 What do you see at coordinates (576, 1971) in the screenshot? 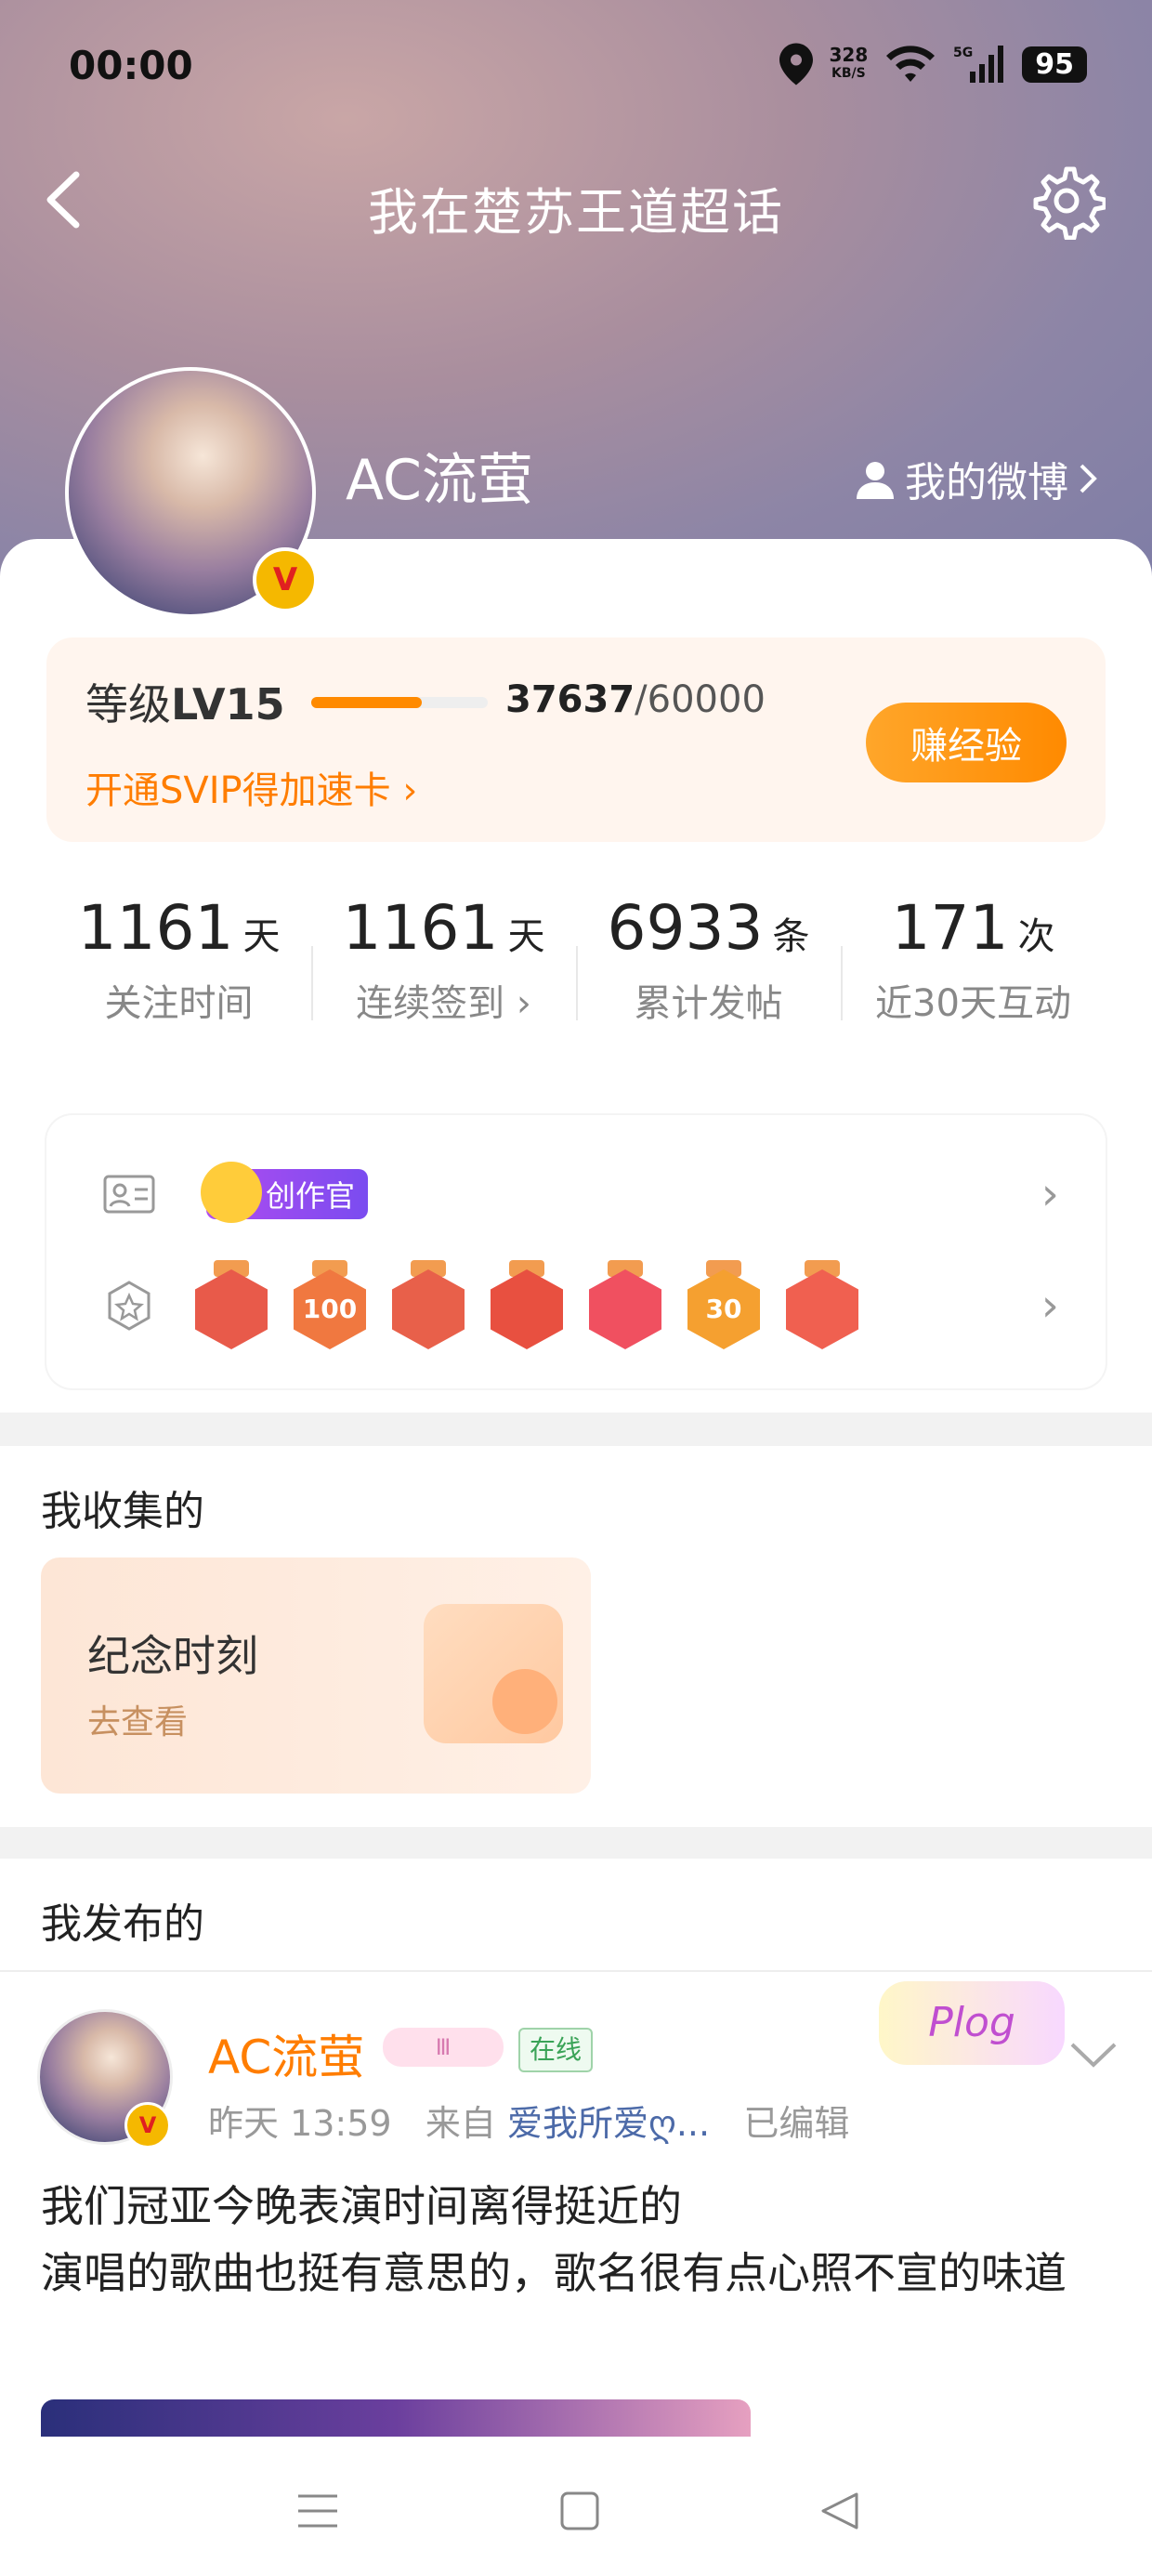
I see `divider` at bounding box center [576, 1971].